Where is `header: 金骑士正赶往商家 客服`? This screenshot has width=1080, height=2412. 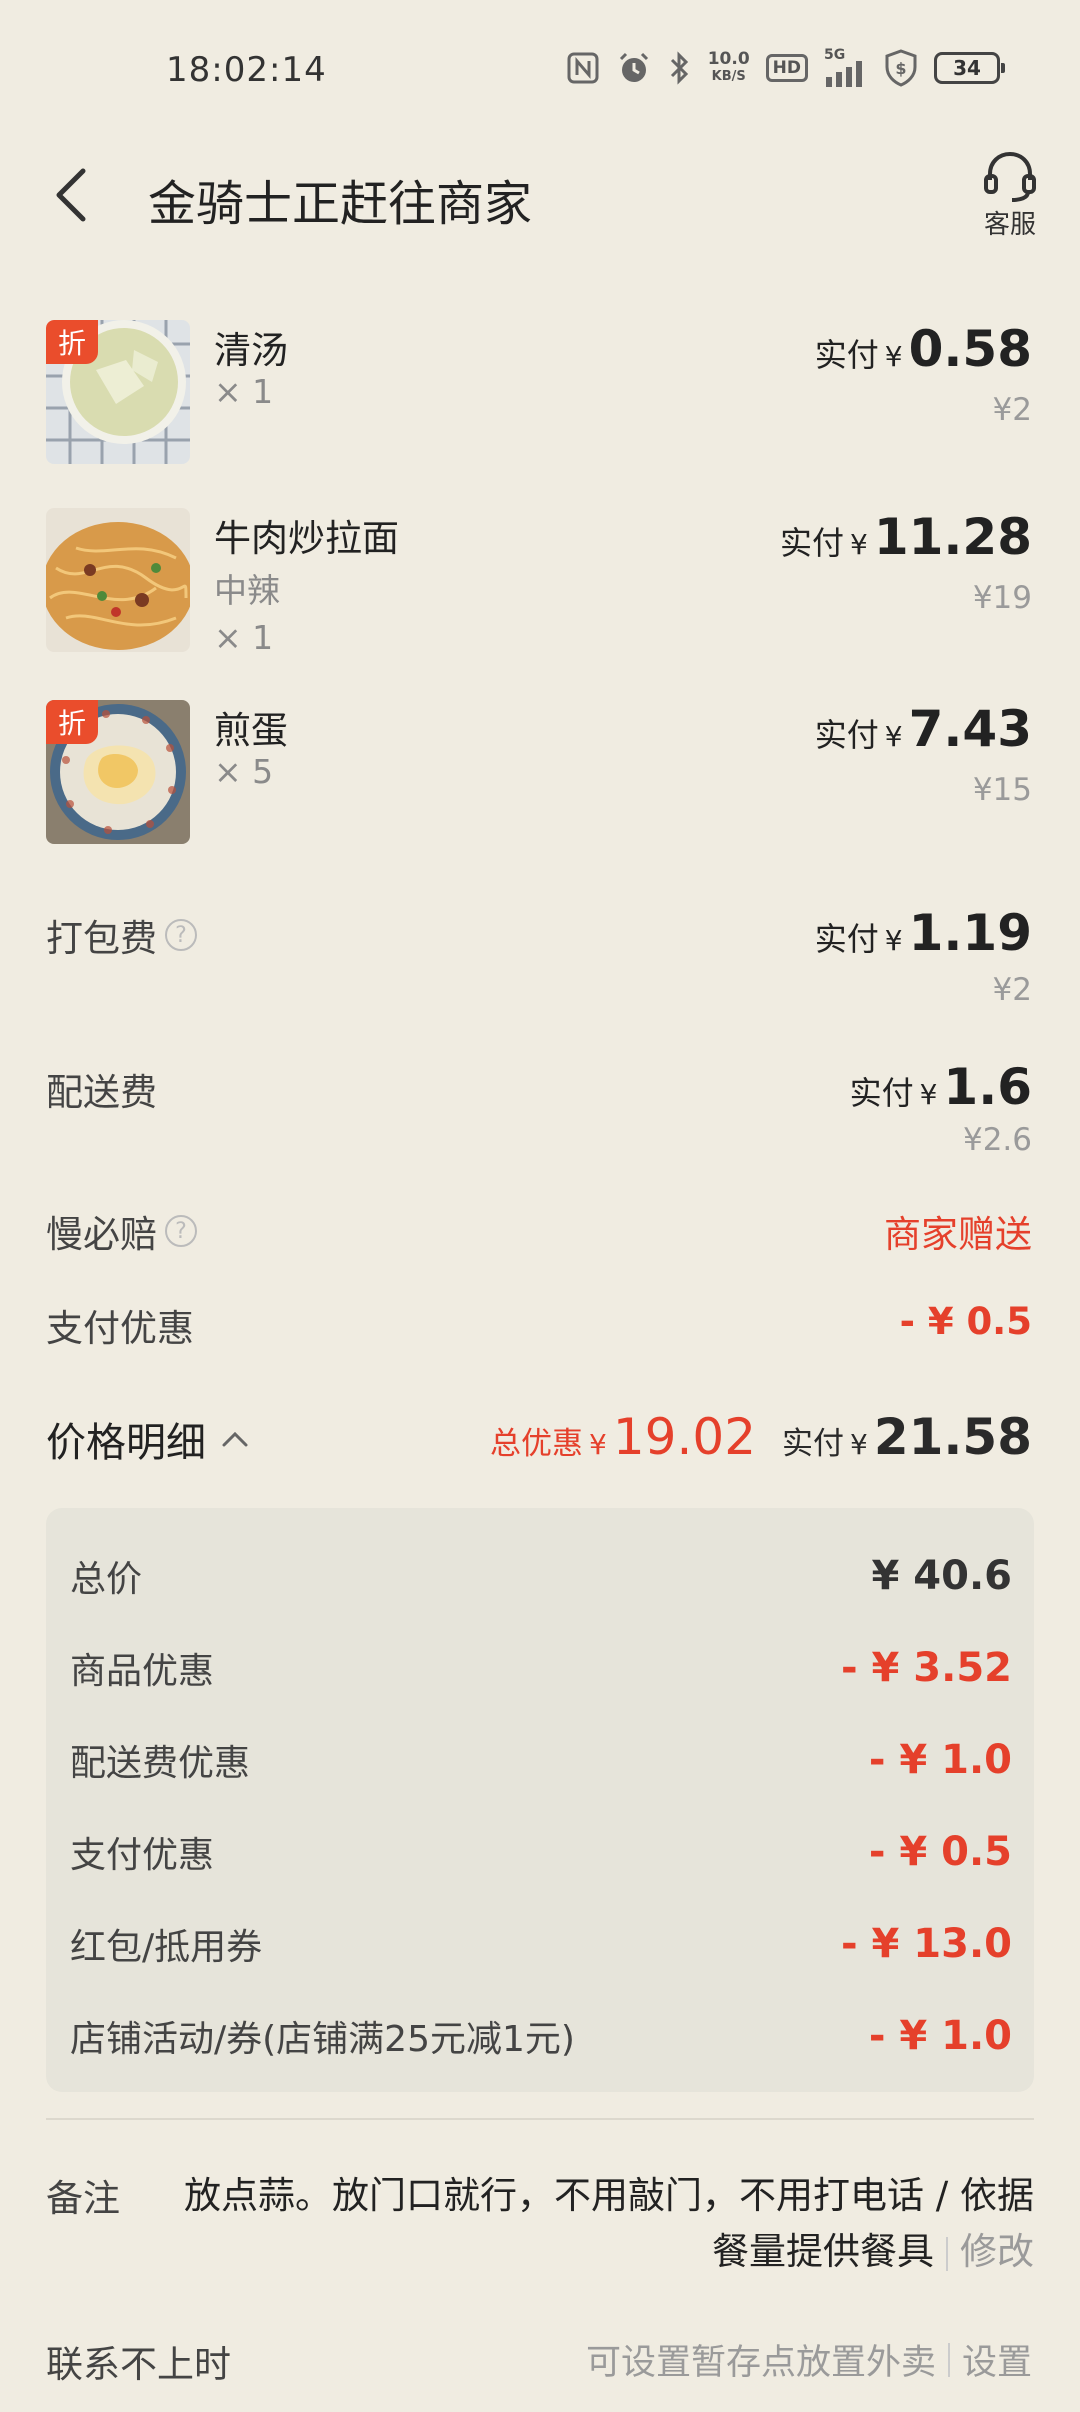
header: 金骑士正赶往商家 客服 is located at coordinates (540, 195).